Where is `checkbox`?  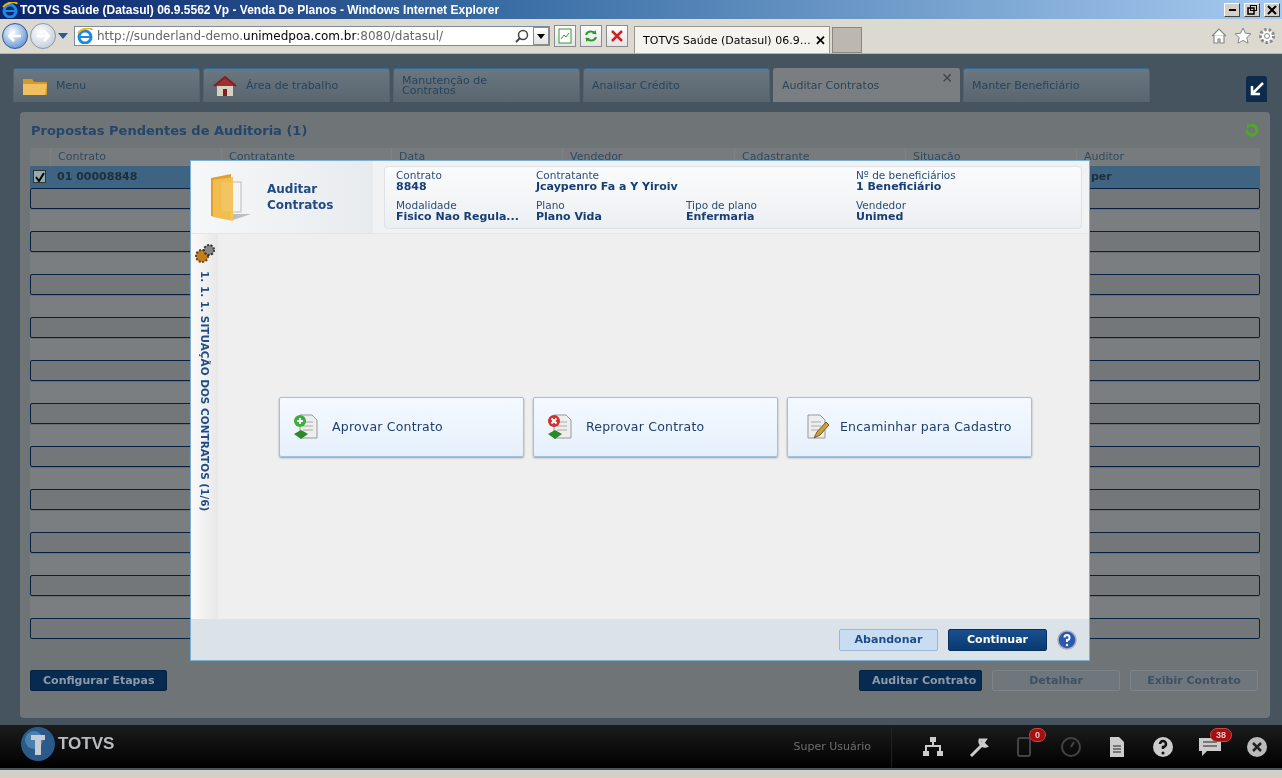
checkbox is located at coordinates (39, 176).